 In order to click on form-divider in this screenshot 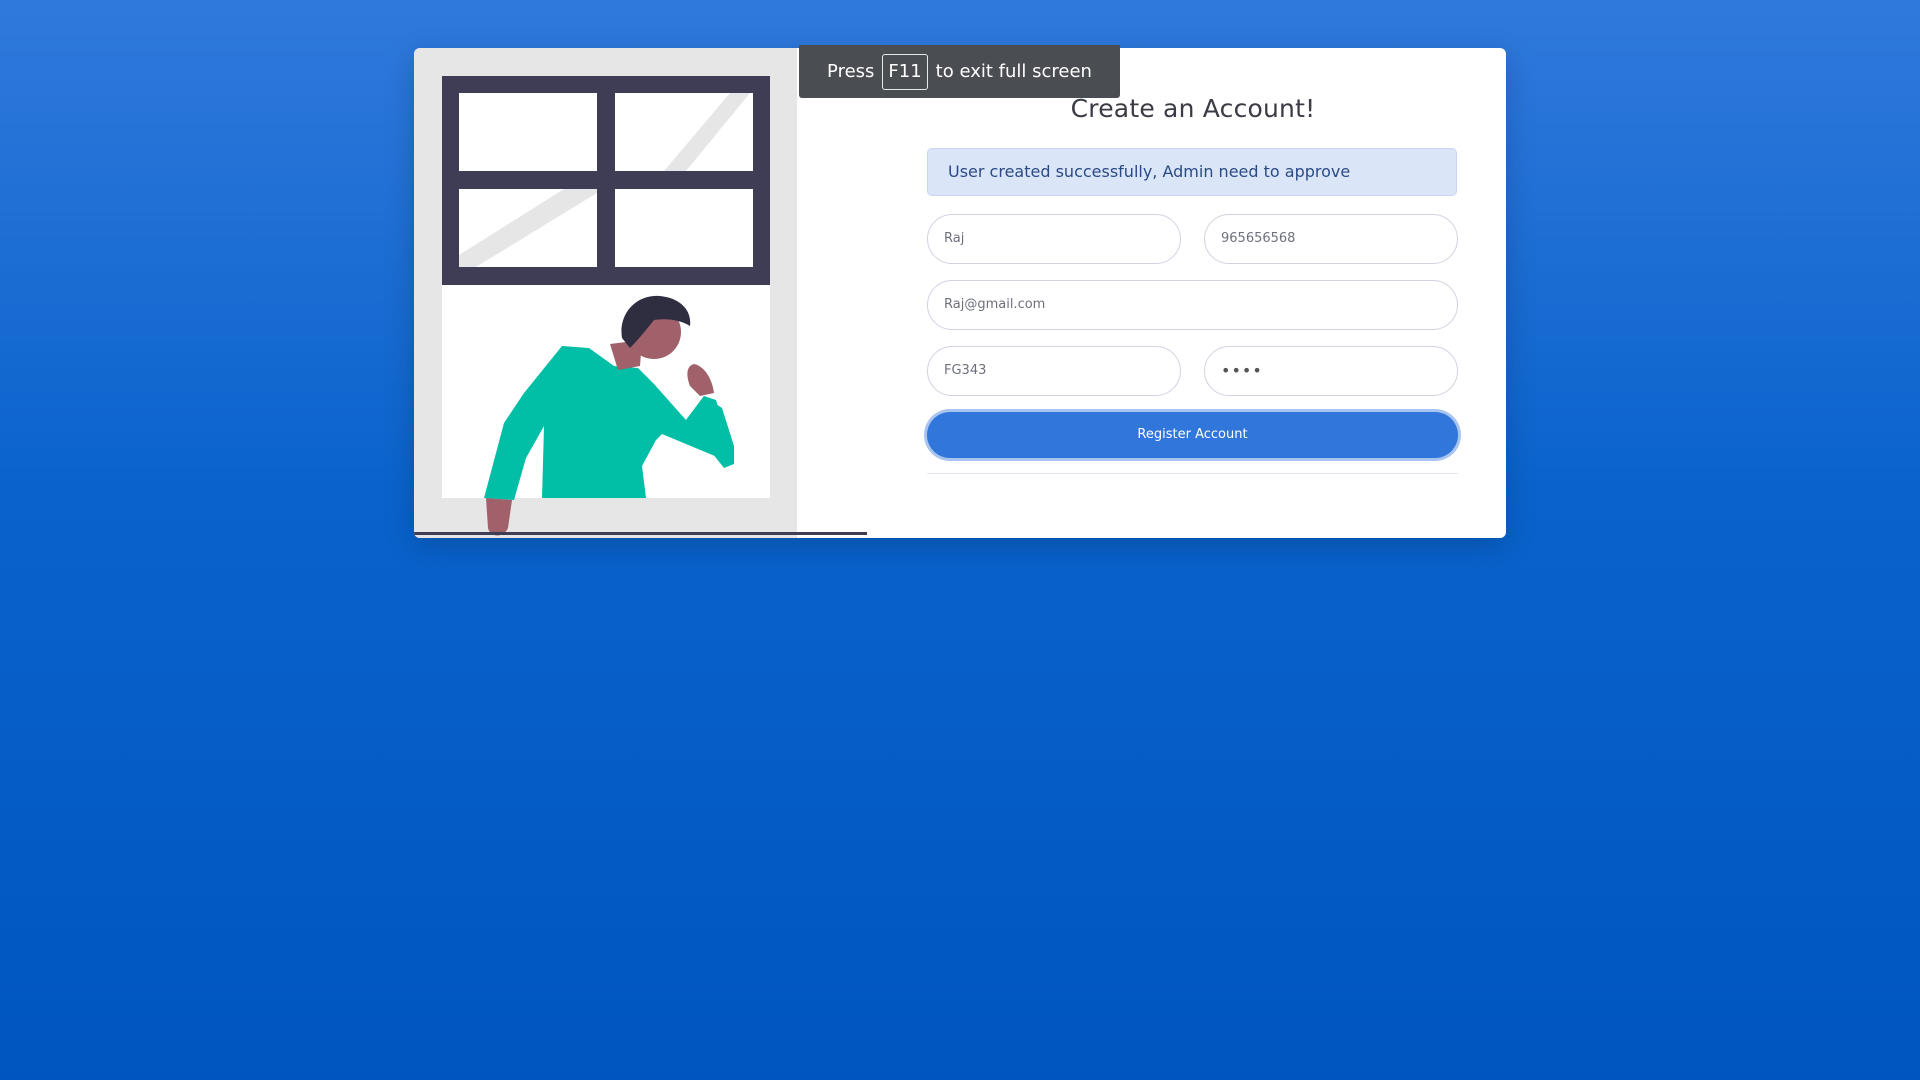, I will do `click(1192, 473)`.